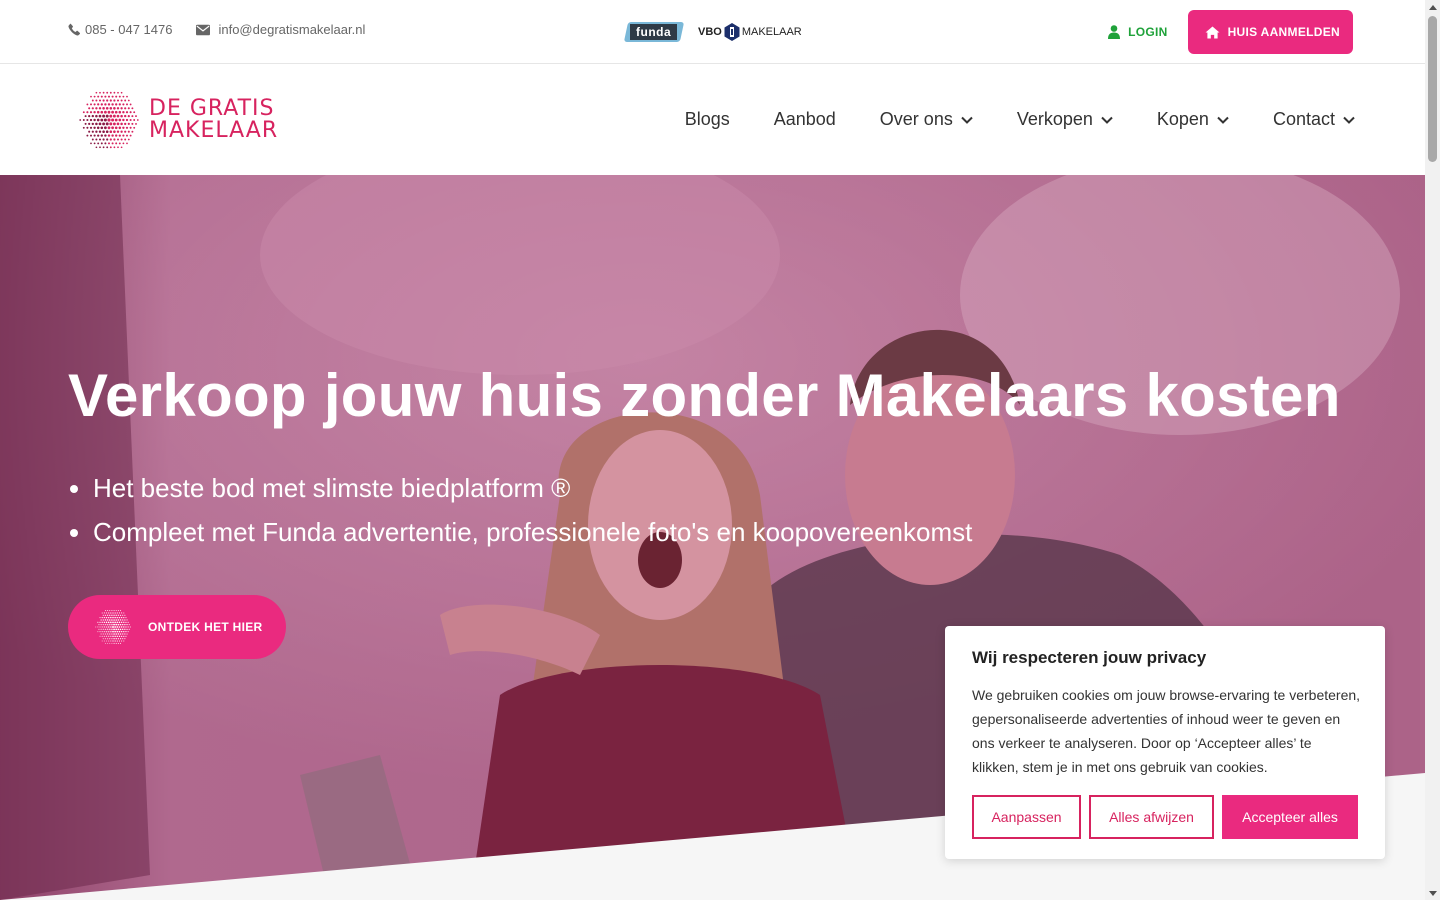 This screenshot has width=1440, height=900. What do you see at coordinates (654, 32) in the screenshot?
I see `funda-logo: funda` at bounding box center [654, 32].